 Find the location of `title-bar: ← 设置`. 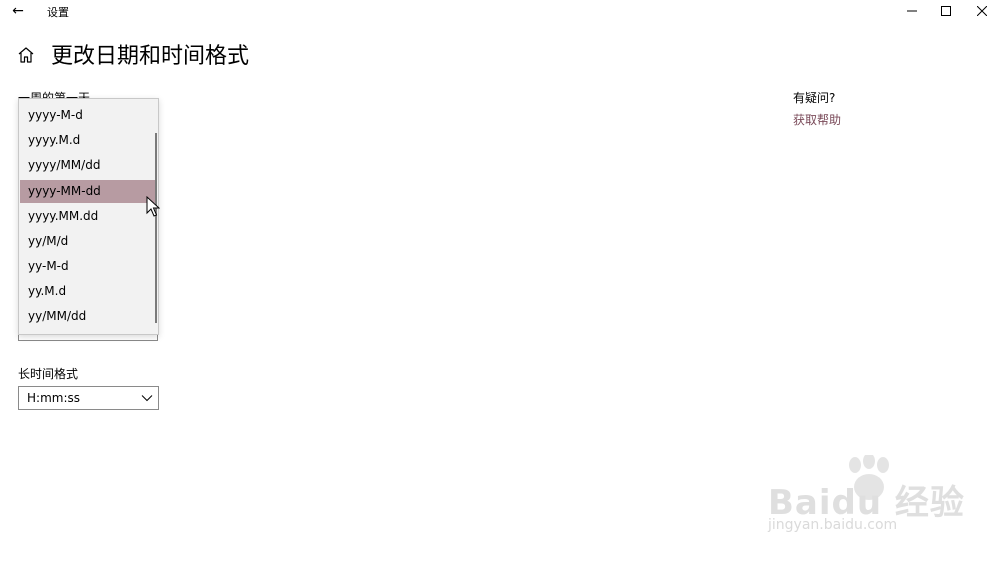

title-bar: ← 设置 is located at coordinates (500, 11).